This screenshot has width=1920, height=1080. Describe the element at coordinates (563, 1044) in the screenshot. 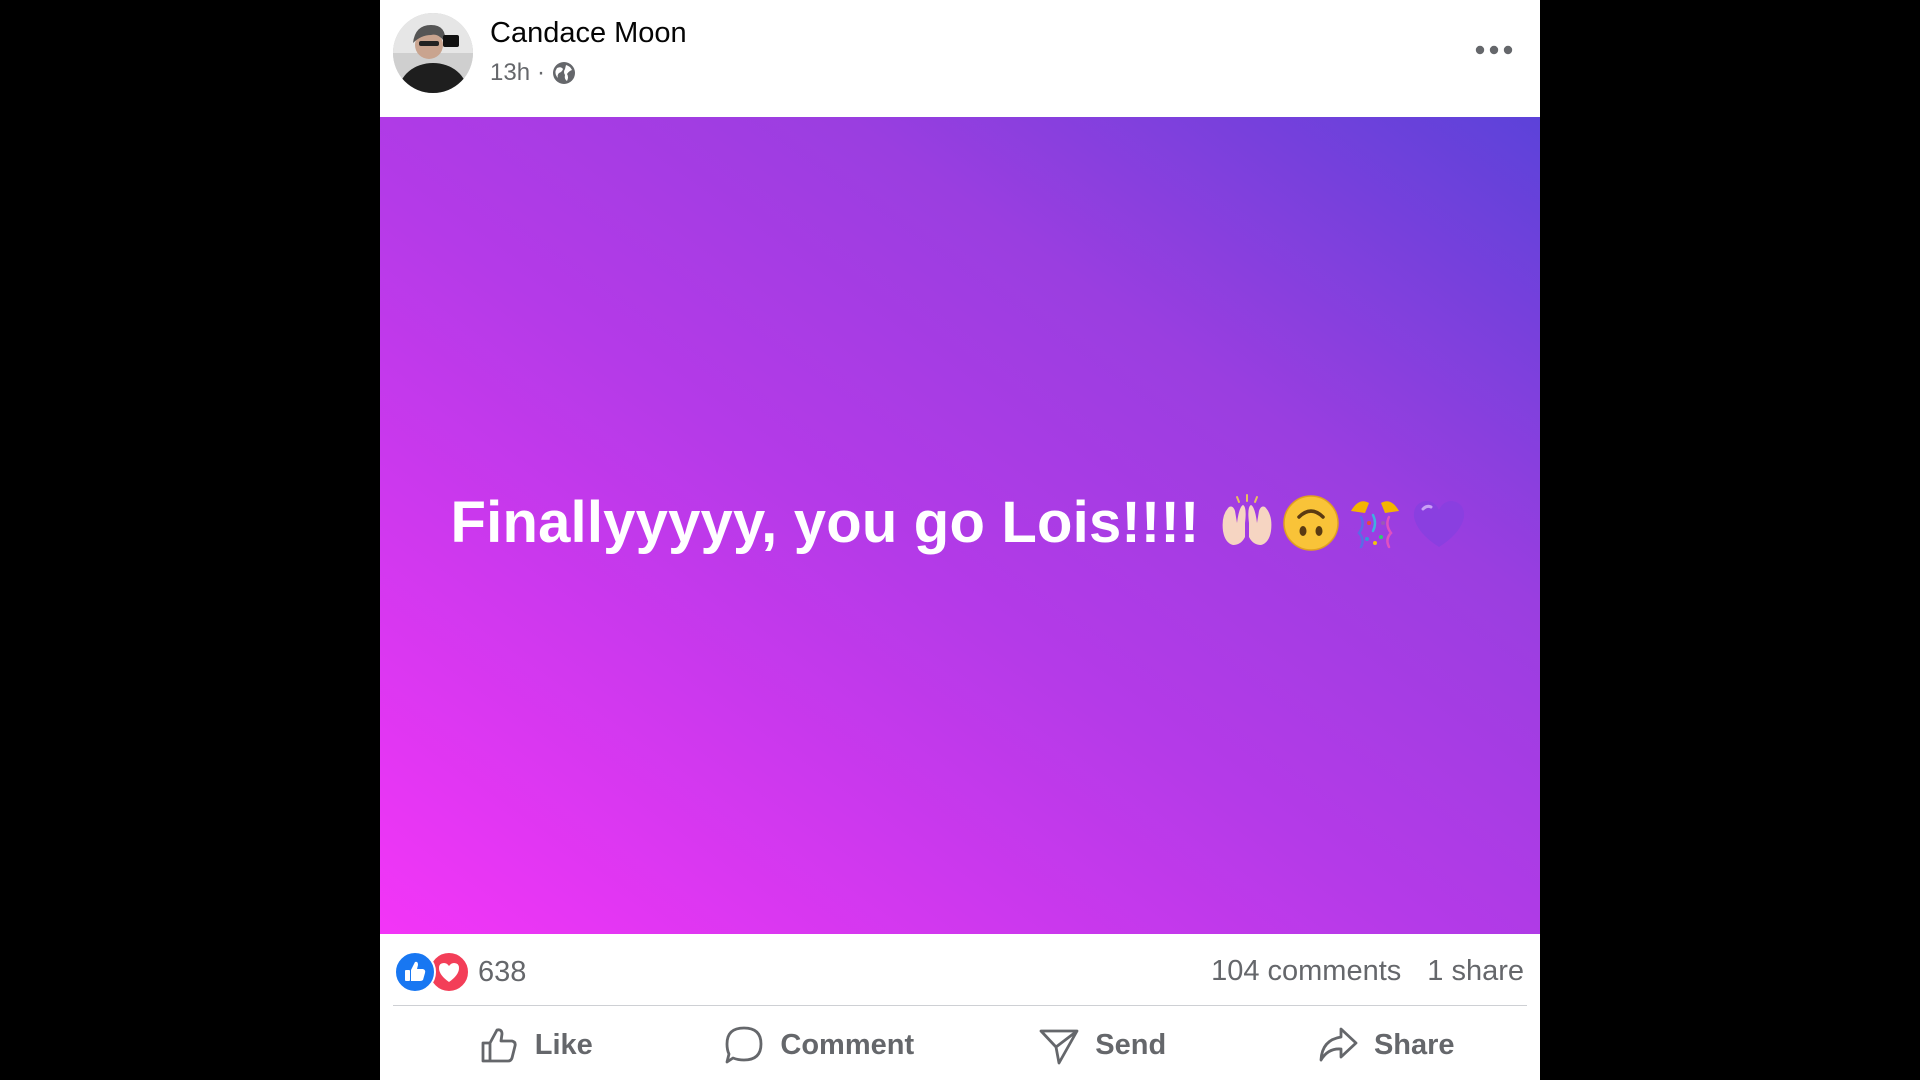

I see `like-label: Like` at that location.